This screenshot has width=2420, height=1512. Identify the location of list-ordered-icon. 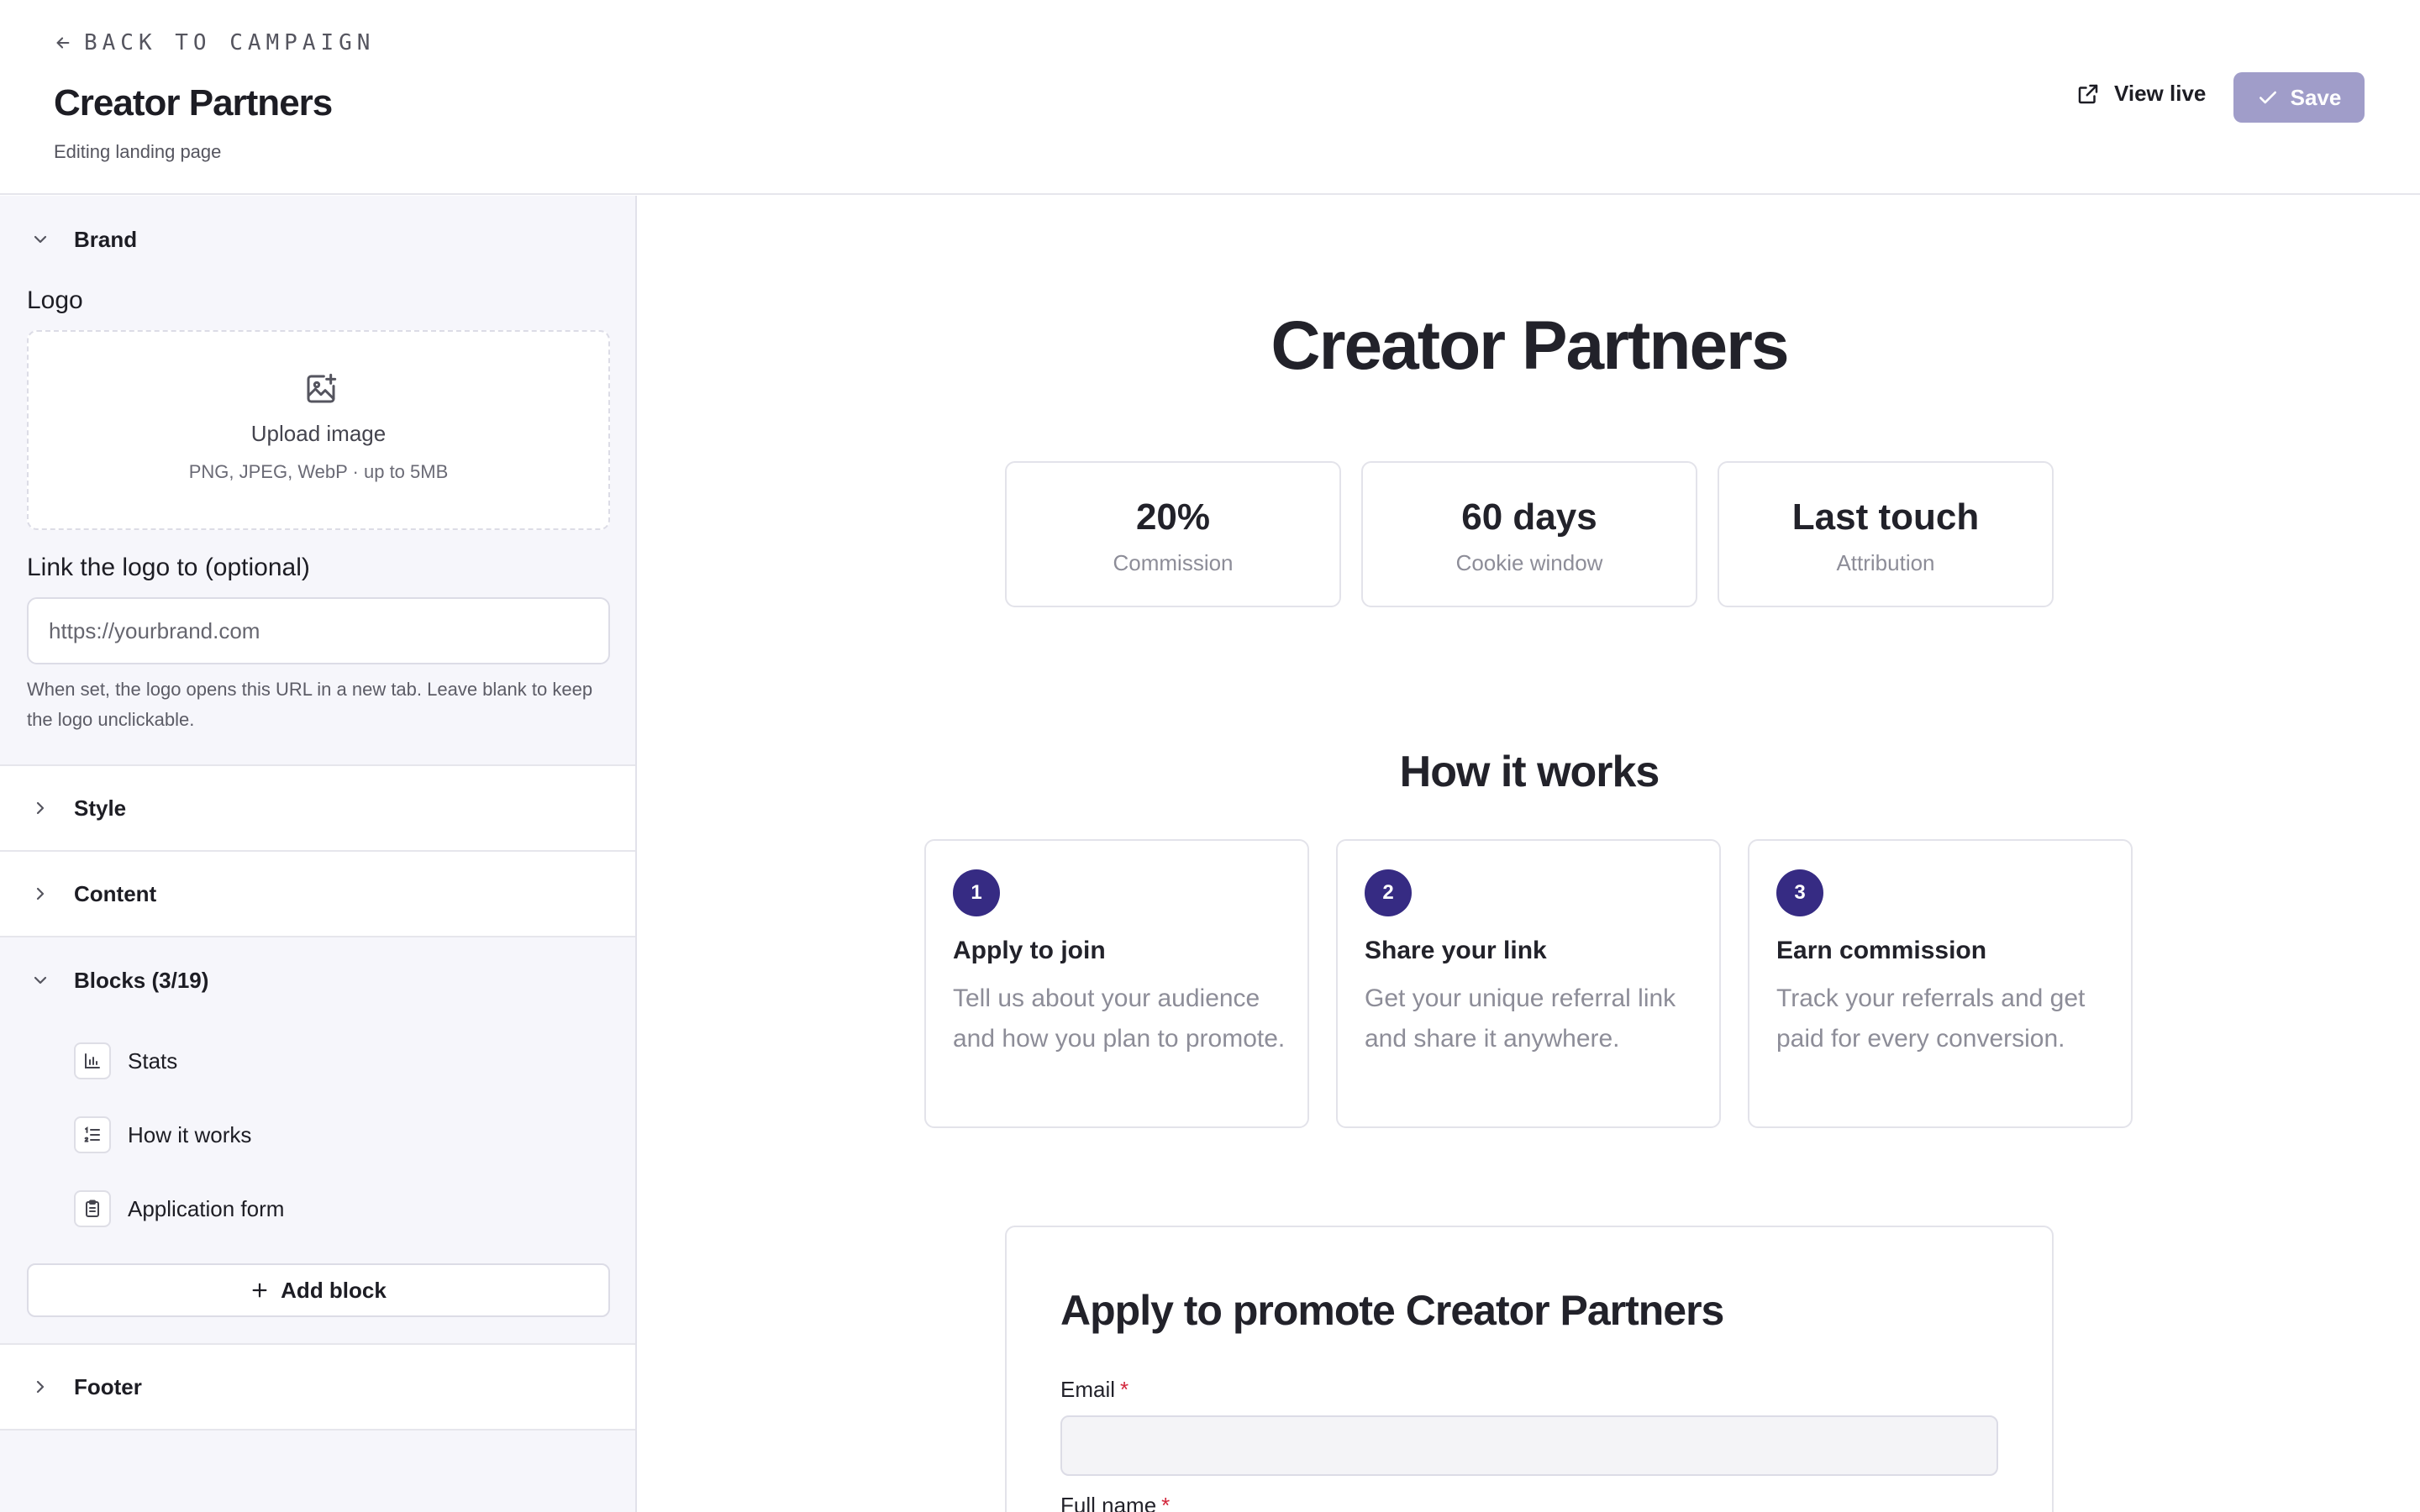
(92, 1134).